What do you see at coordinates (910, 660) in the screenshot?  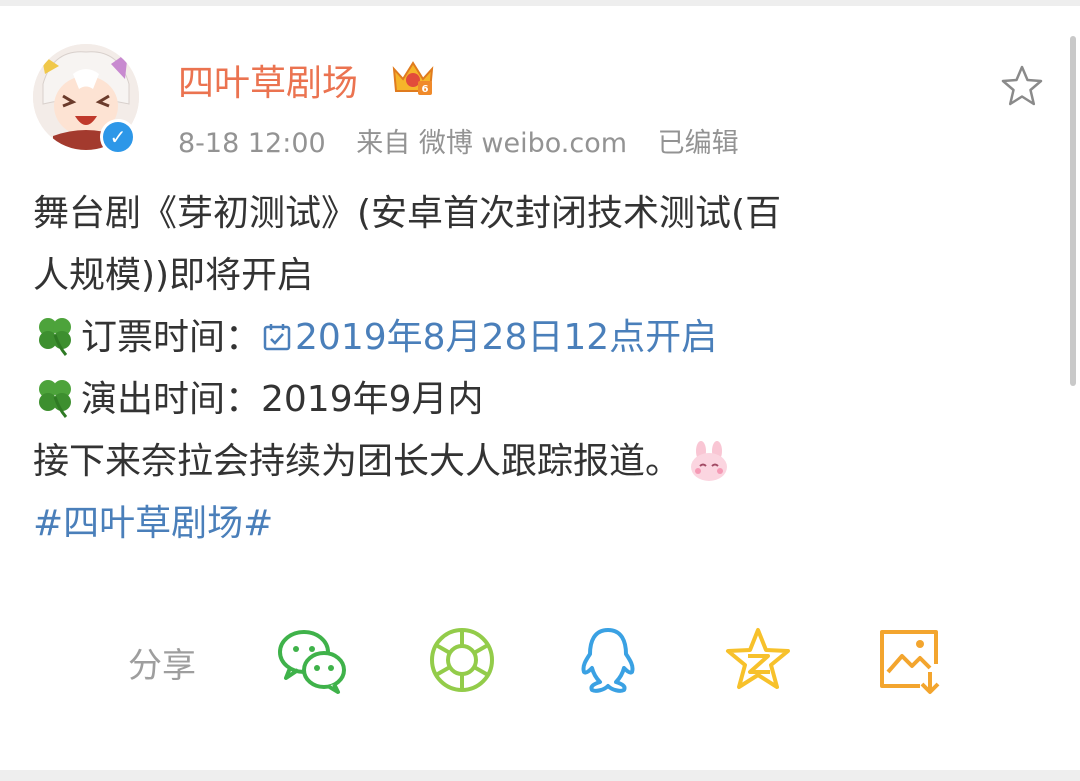 I see `save-image-icon` at bounding box center [910, 660].